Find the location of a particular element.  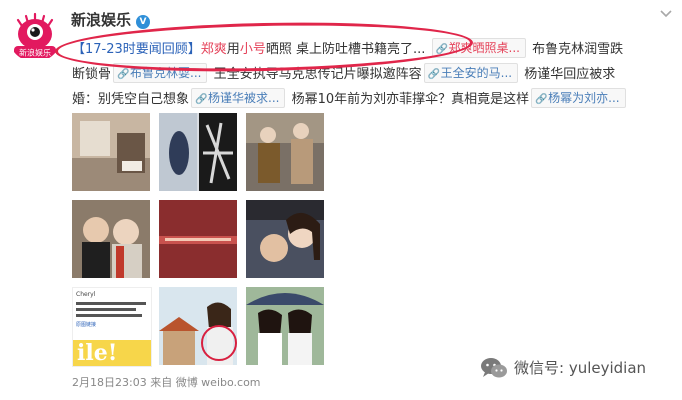

thumb-note-header: Cheryl is located at coordinates (86, 294).